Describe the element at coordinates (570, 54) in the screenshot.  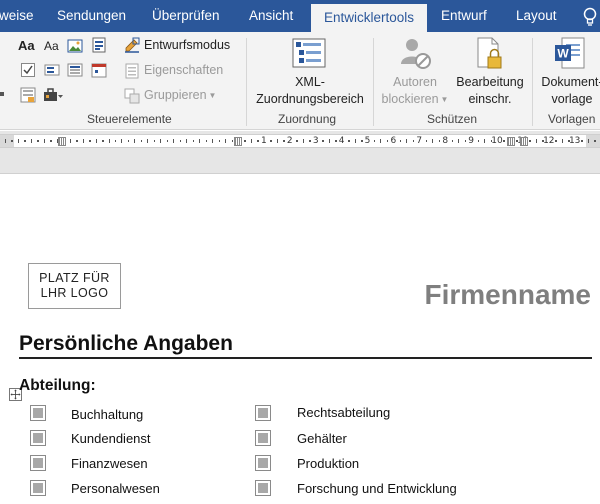
I see `word-document-template-icon: W` at that location.